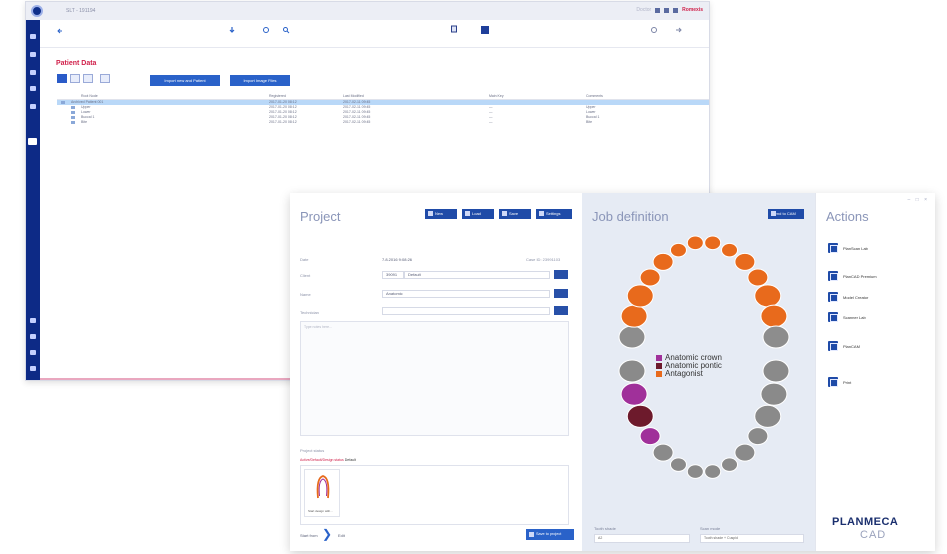  I want to click on tab-list, so click(62, 78).